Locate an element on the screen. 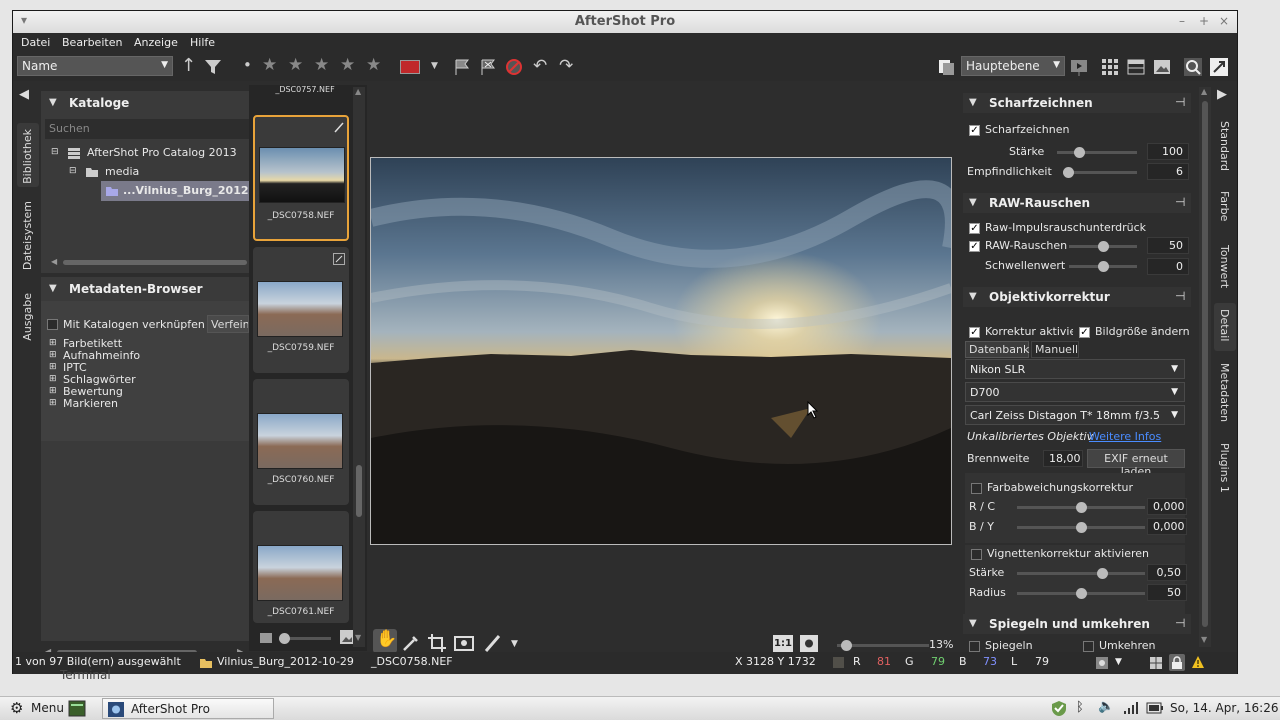  zoom-slider is located at coordinates (883, 645).